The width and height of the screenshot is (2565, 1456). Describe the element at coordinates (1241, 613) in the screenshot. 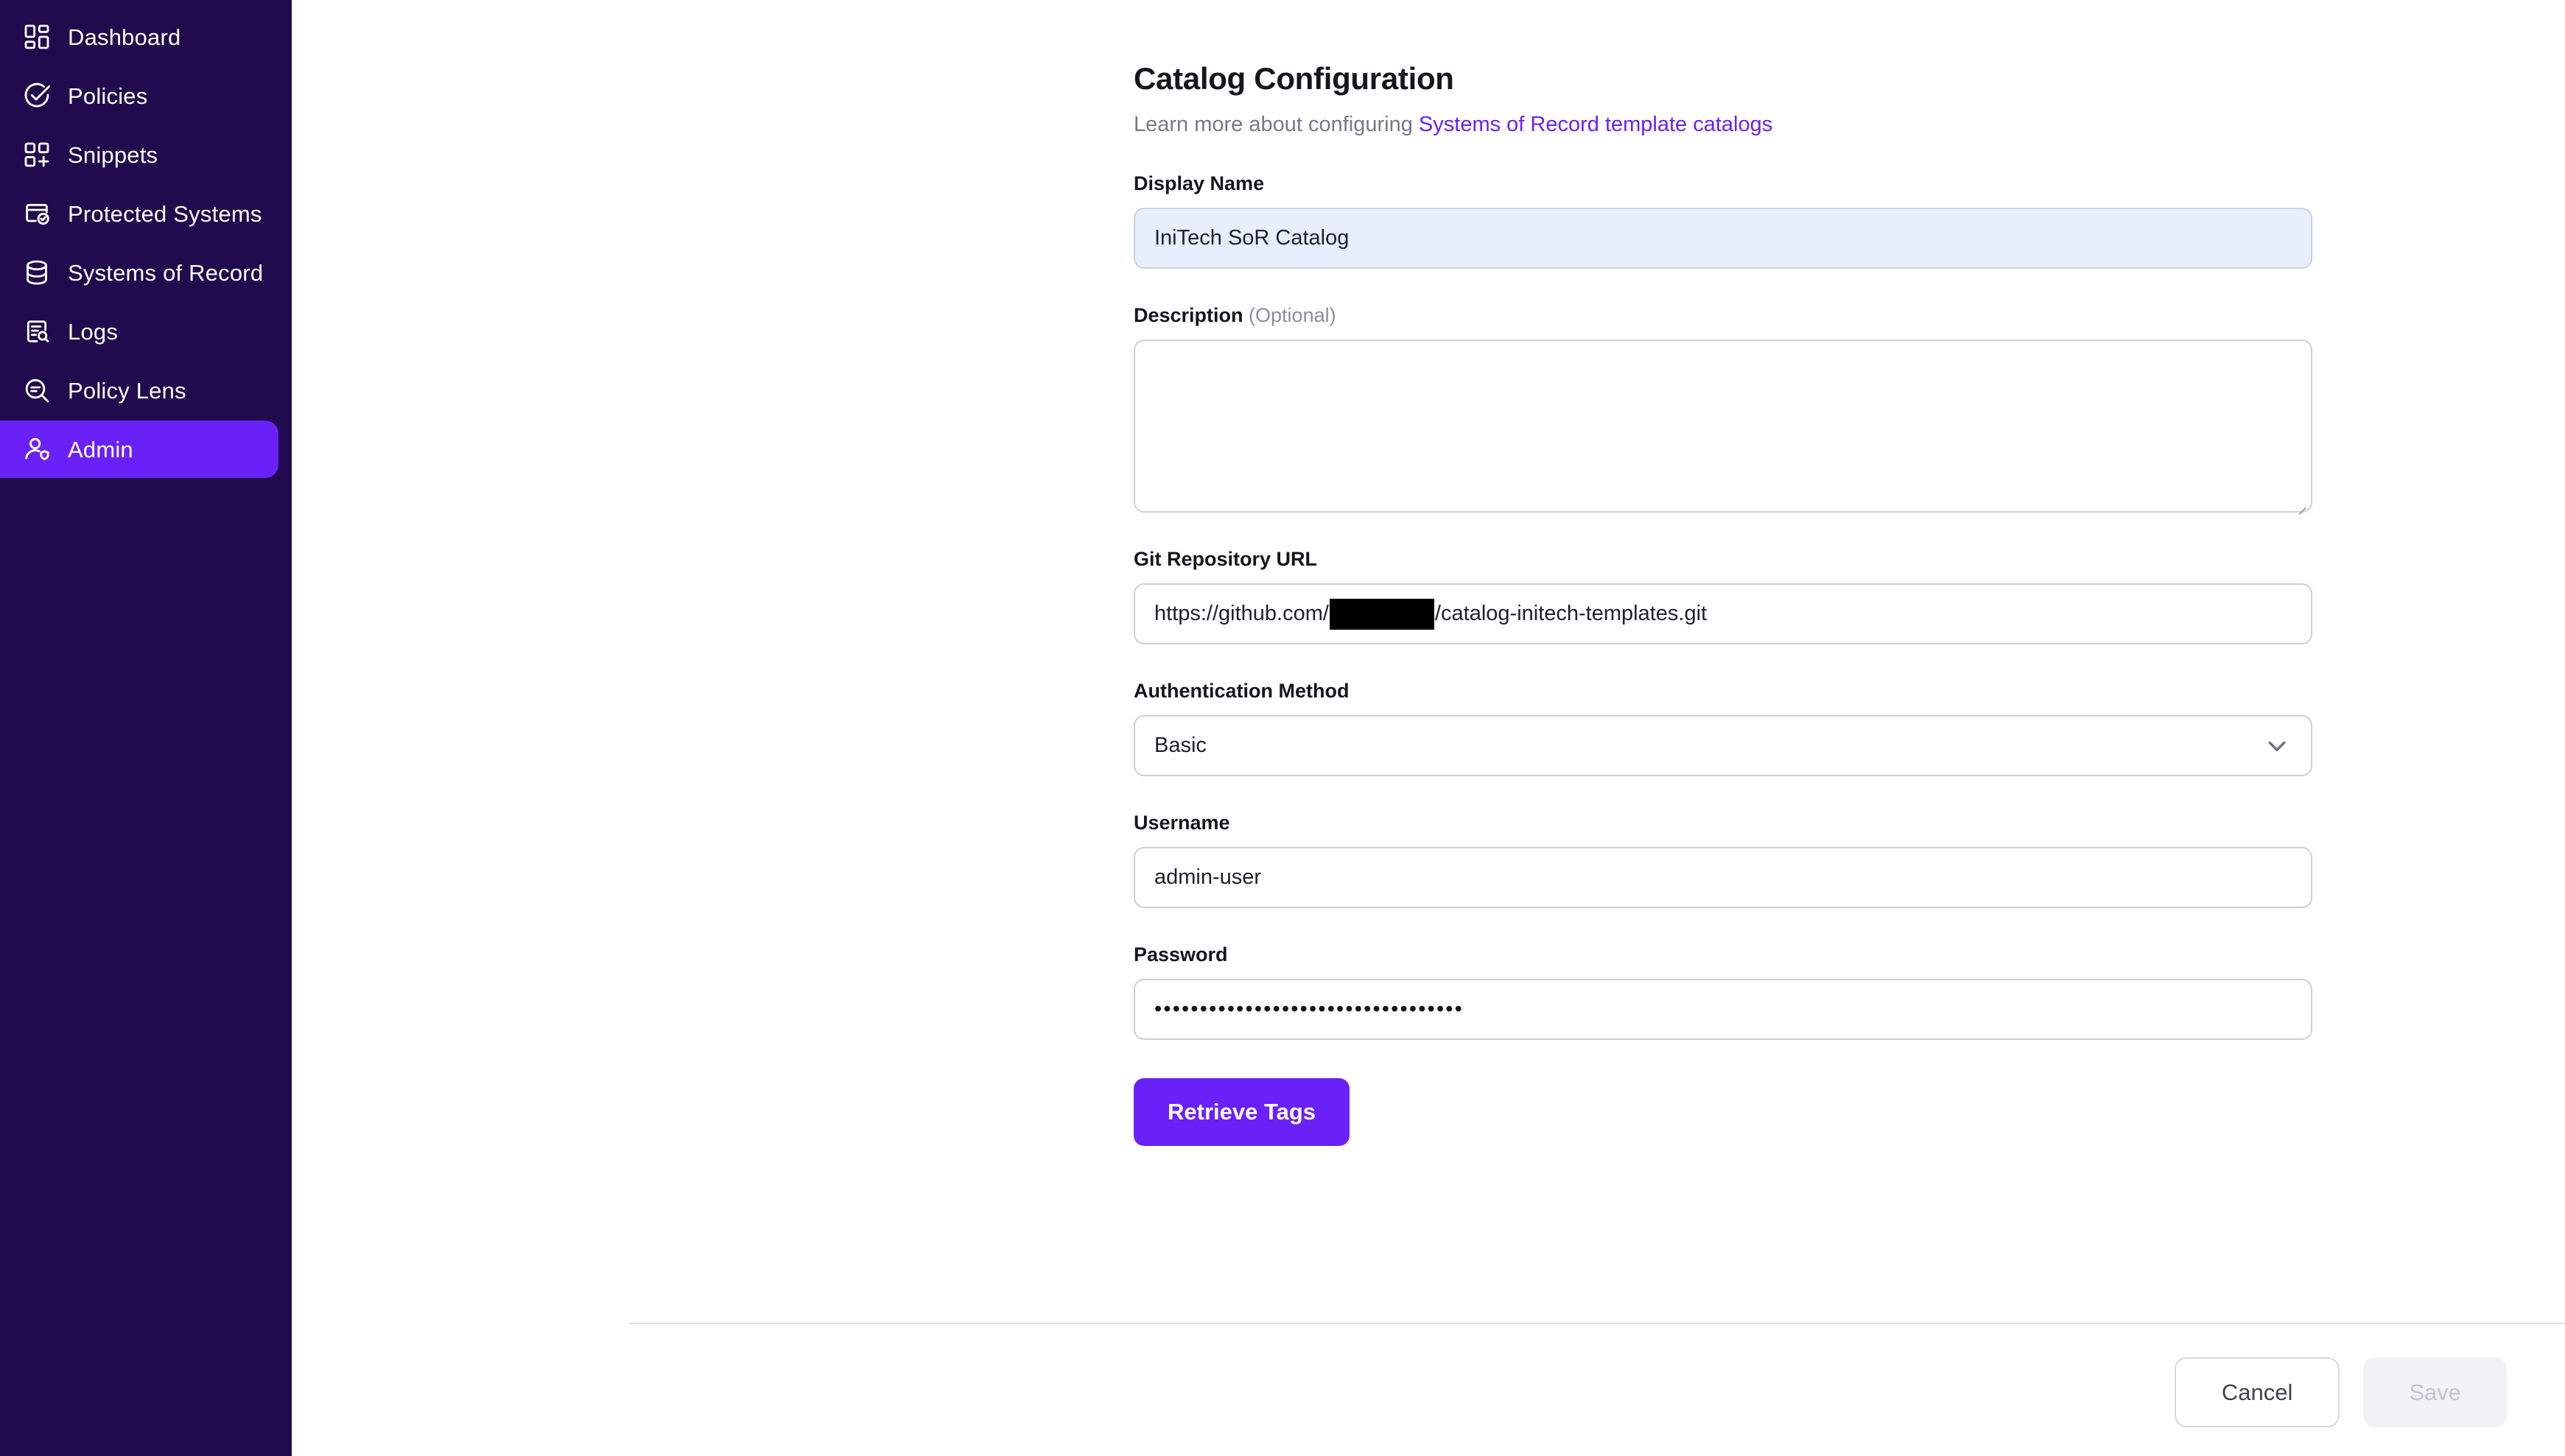

I see `git-url-prefix: https://github.com/` at that location.